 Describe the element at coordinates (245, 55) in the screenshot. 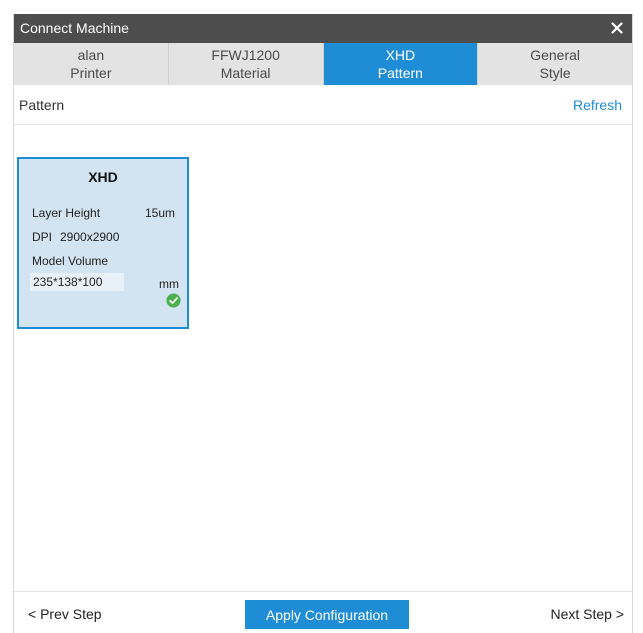

I see `tab-material-value: FFWJ1200` at that location.